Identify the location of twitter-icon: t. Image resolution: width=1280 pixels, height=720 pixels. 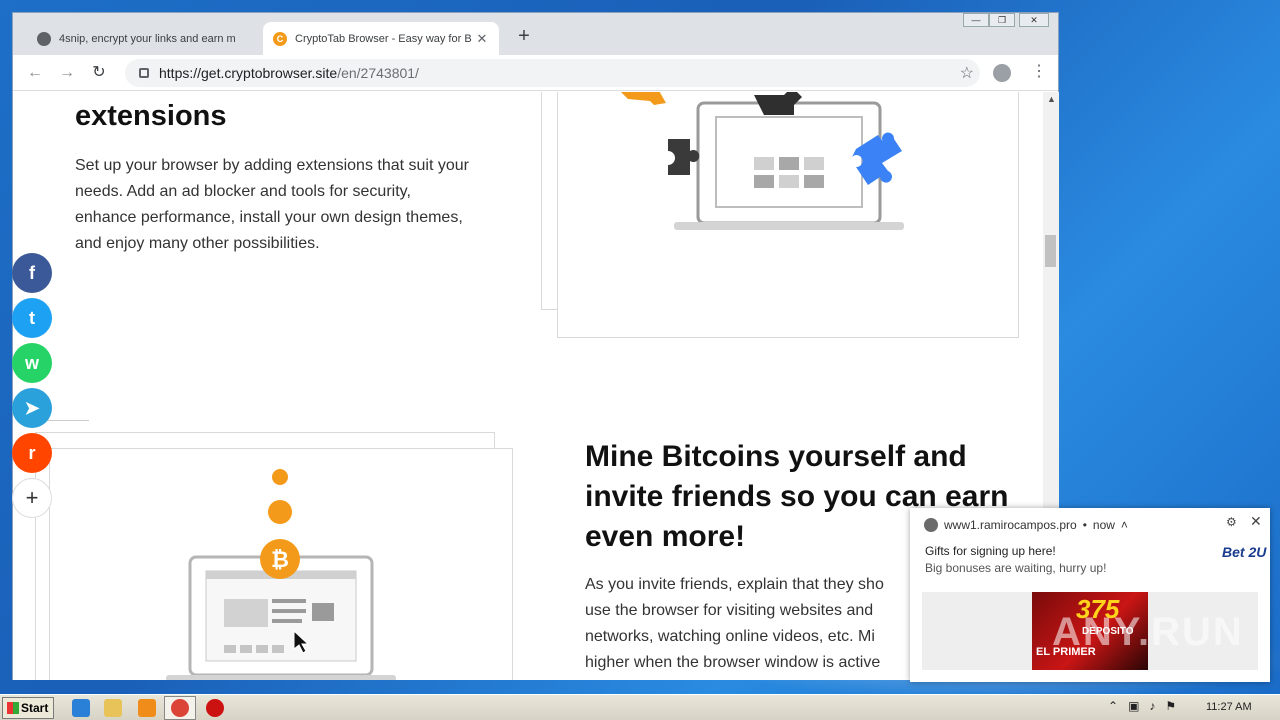
(32, 317).